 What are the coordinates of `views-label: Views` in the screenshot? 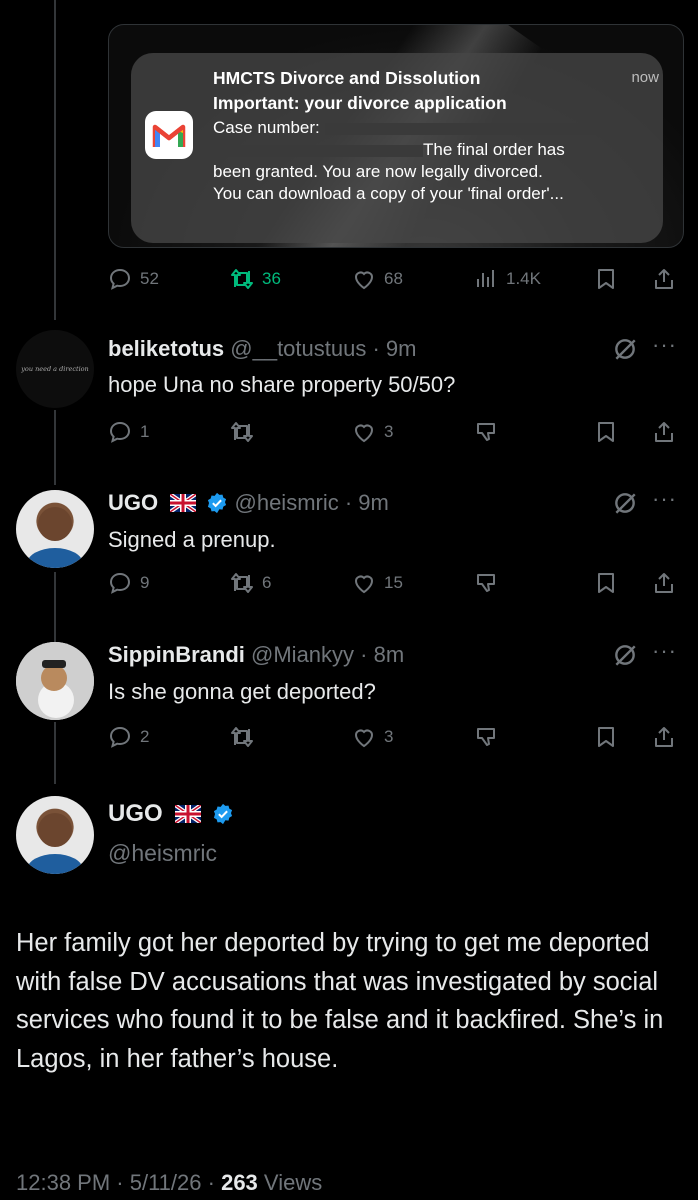 It's located at (293, 1182).